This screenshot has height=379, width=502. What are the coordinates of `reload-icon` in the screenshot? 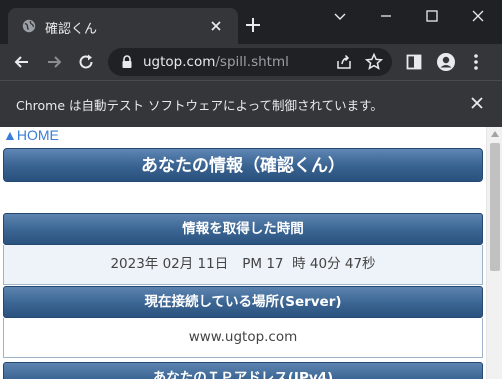 It's located at (86, 62).